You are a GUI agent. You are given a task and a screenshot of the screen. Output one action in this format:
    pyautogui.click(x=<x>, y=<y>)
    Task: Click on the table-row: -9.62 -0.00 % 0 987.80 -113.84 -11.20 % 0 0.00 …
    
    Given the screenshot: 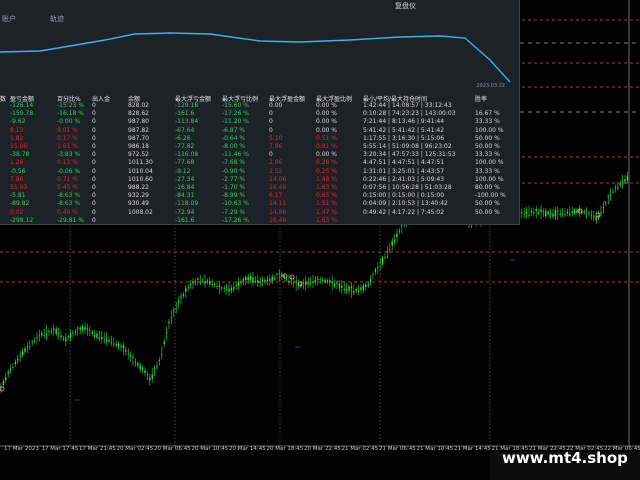 What is the action you would take?
    pyautogui.click(x=259, y=122)
    